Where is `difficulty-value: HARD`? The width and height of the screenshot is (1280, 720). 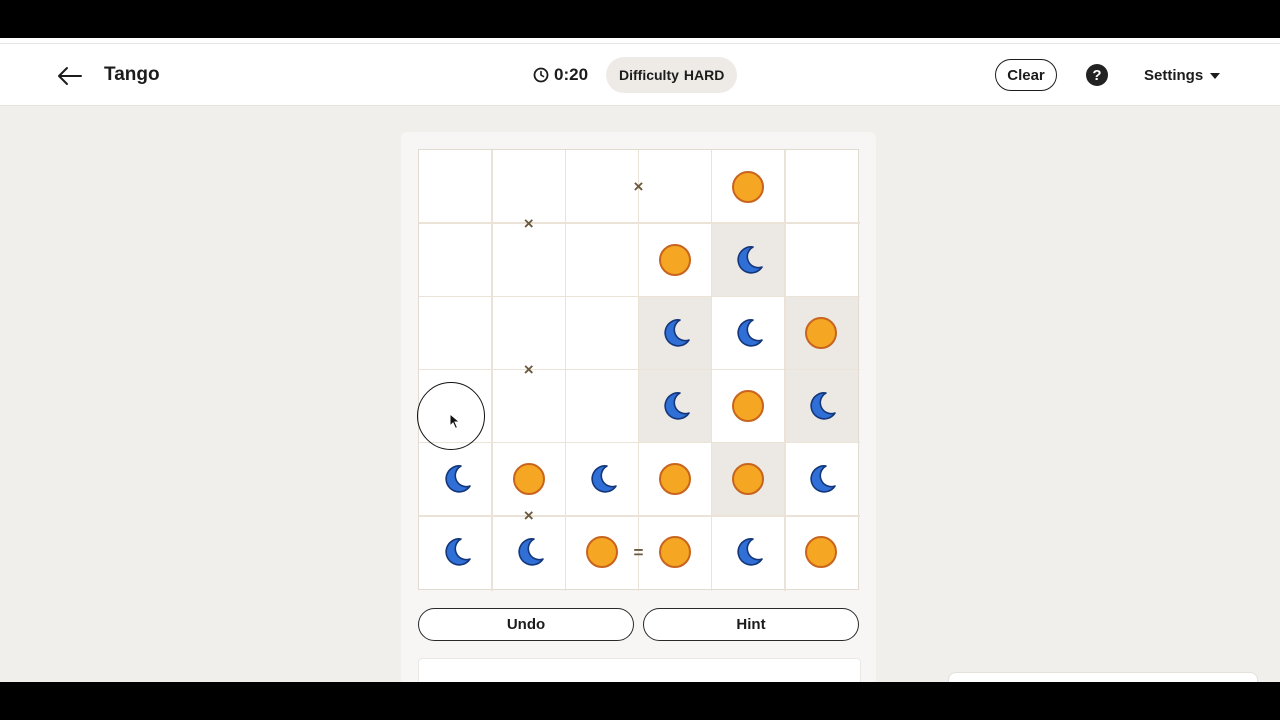
difficulty-value: HARD is located at coordinates (704, 75).